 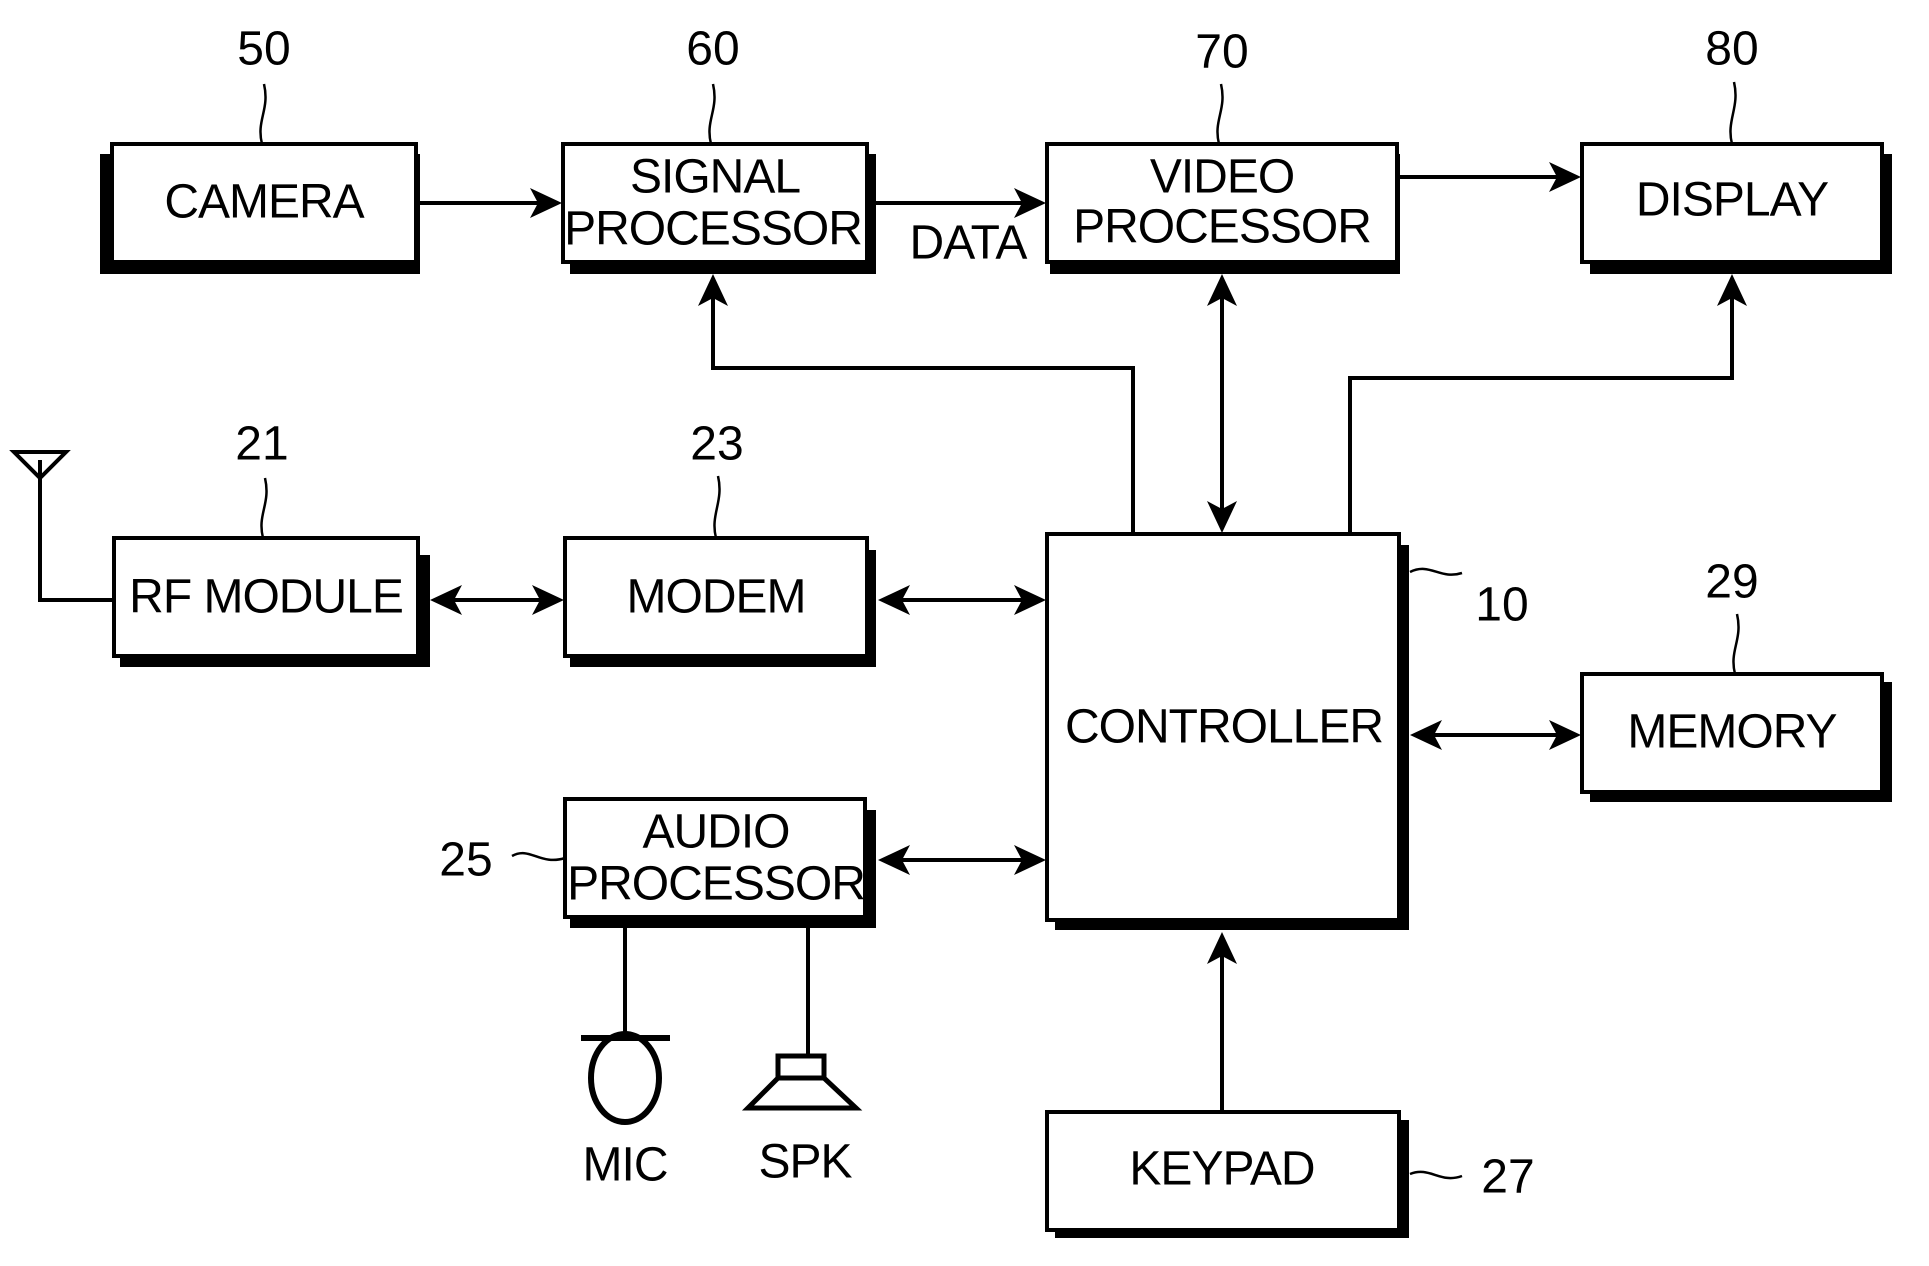 What do you see at coordinates (1501, 605) in the screenshot?
I see `ref-controller: 10` at bounding box center [1501, 605].